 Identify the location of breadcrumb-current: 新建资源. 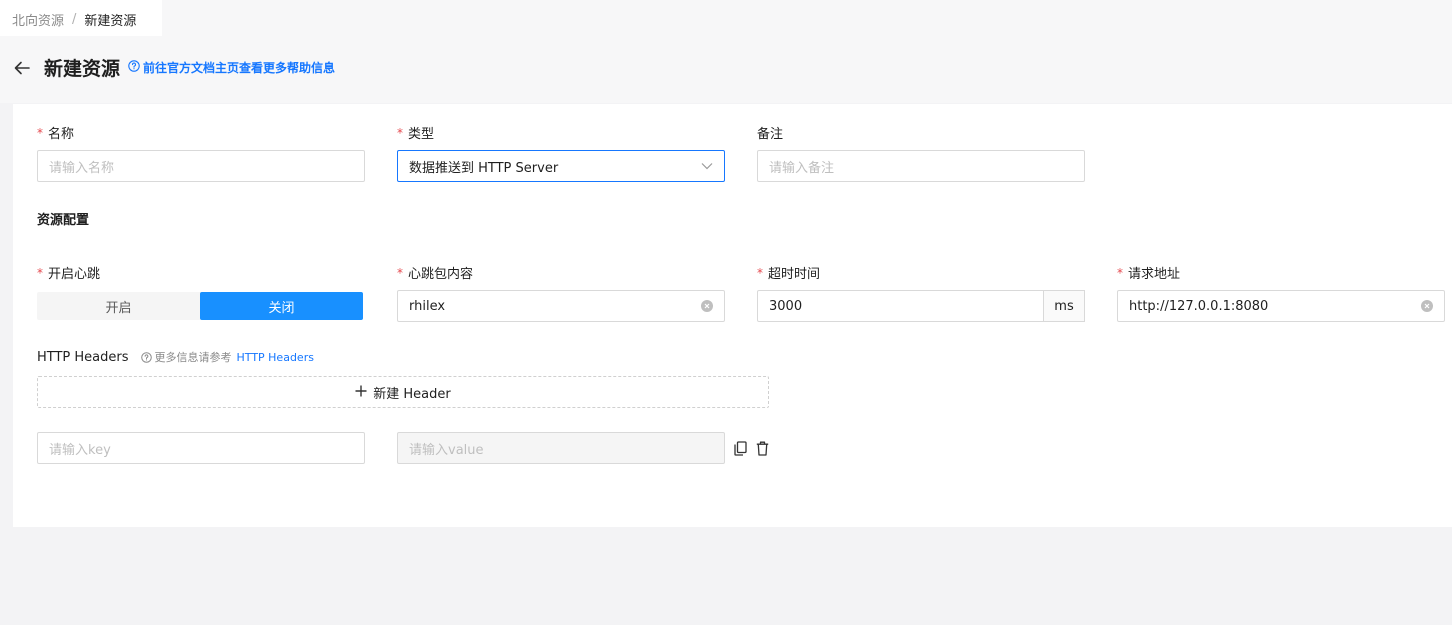
(110, 21).